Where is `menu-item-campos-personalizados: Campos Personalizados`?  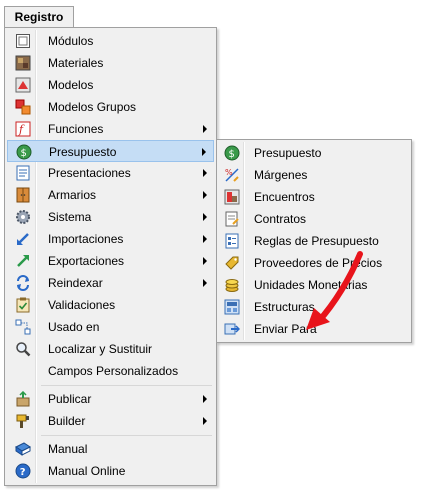
menu-item-campos-personalizados: Campos Personalizados is located at coordinates (110, 371).